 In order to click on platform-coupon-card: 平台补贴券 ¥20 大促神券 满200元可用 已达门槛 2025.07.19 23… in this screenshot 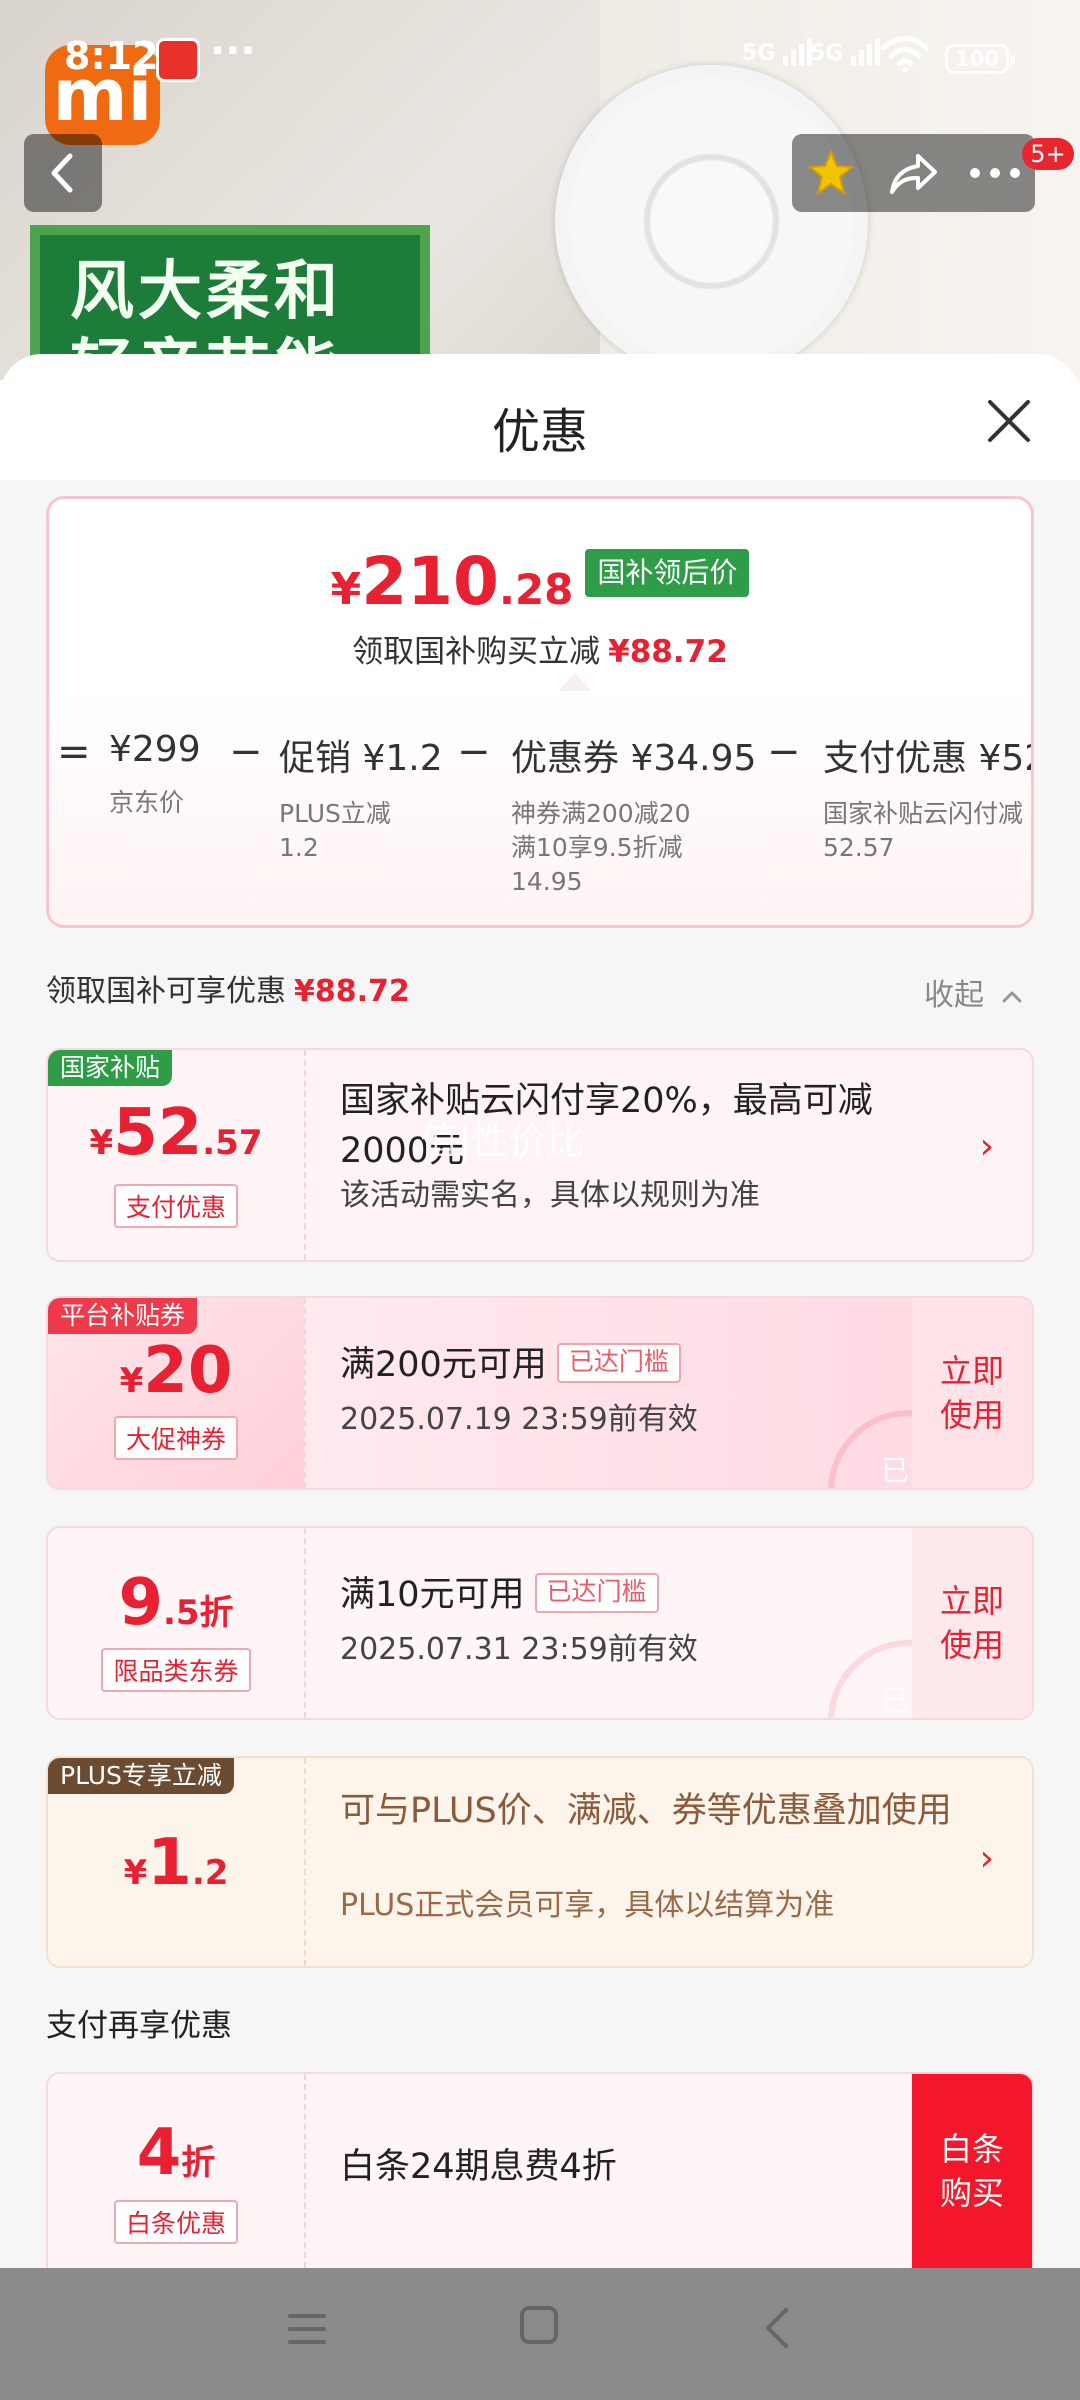, I will do `click(540, 1393)`.